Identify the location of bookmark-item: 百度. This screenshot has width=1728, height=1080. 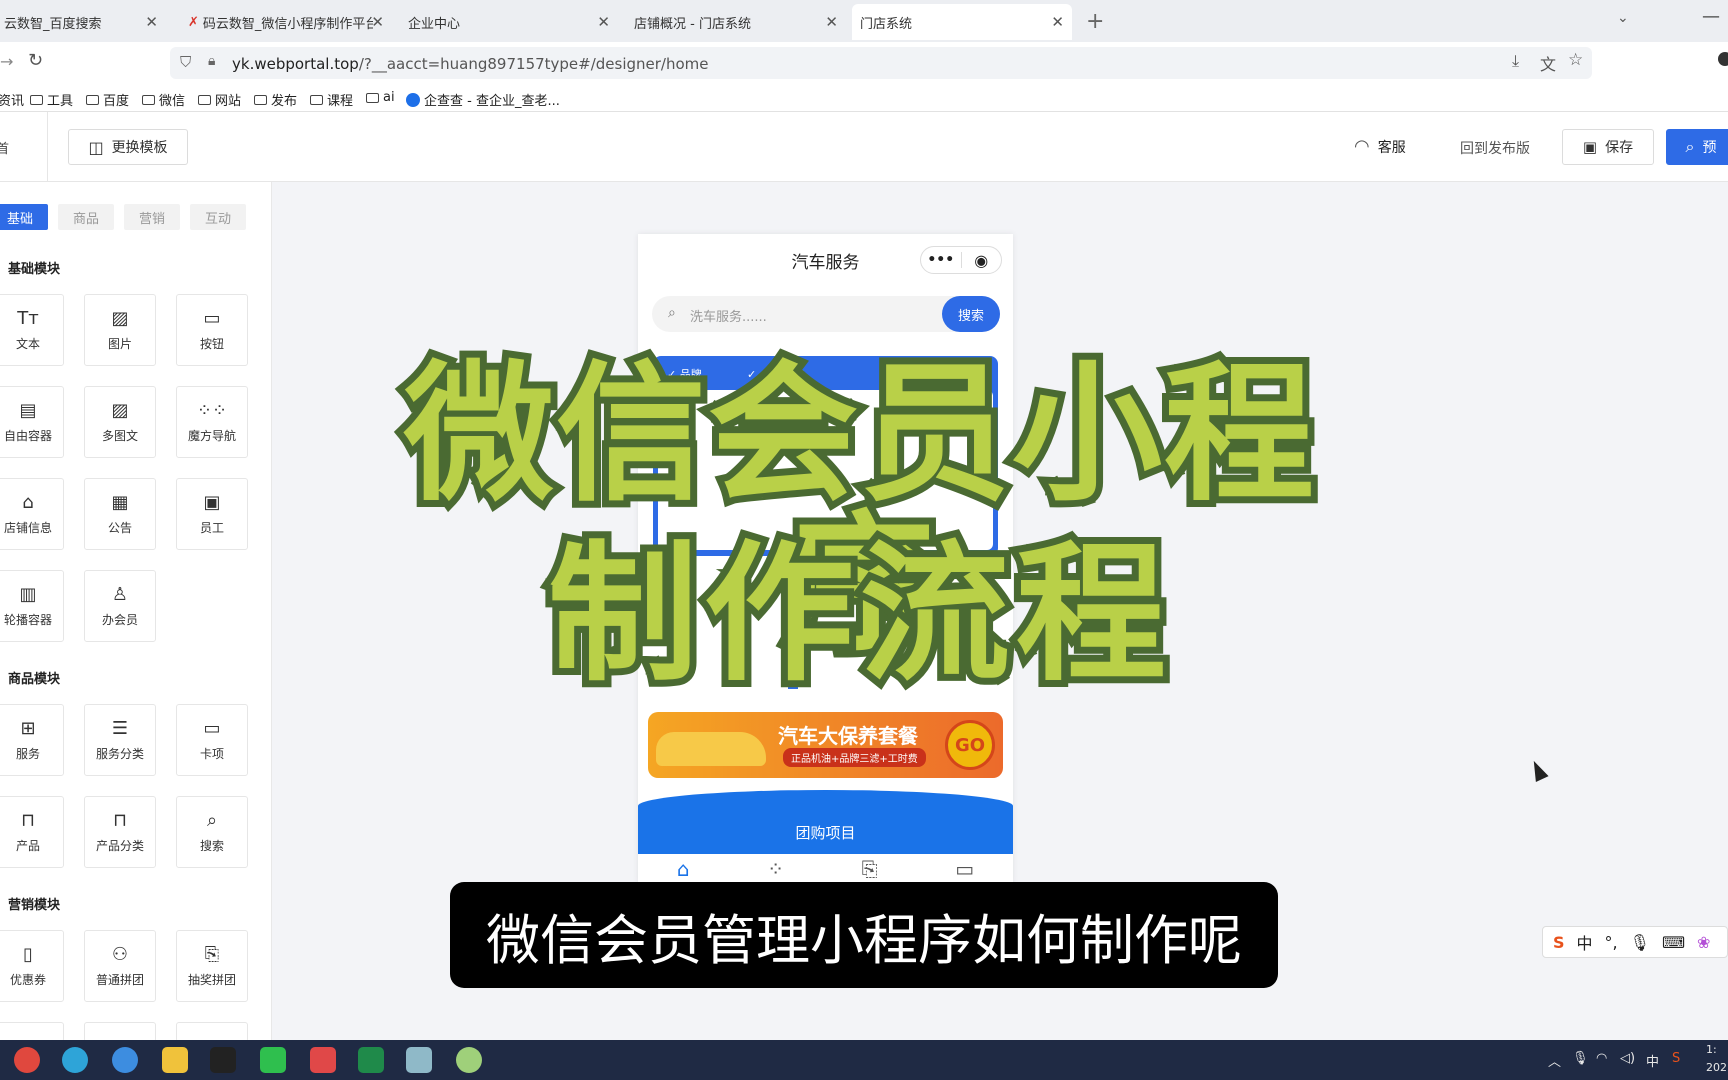
(107, 99).